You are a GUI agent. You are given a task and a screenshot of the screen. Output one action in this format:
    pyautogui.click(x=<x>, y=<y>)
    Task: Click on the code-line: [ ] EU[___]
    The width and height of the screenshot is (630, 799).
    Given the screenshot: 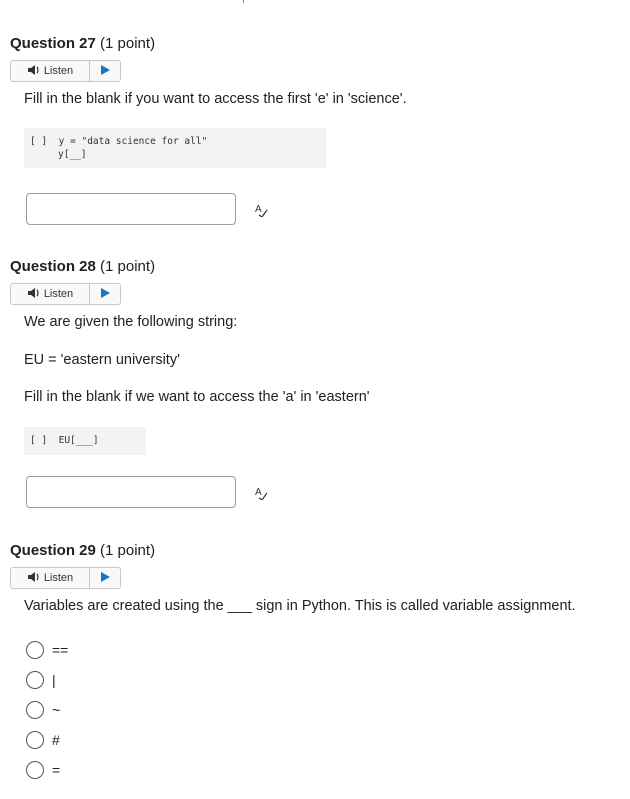 What is the action you would take?
    pyautogui.click(x=64, y=440)
    